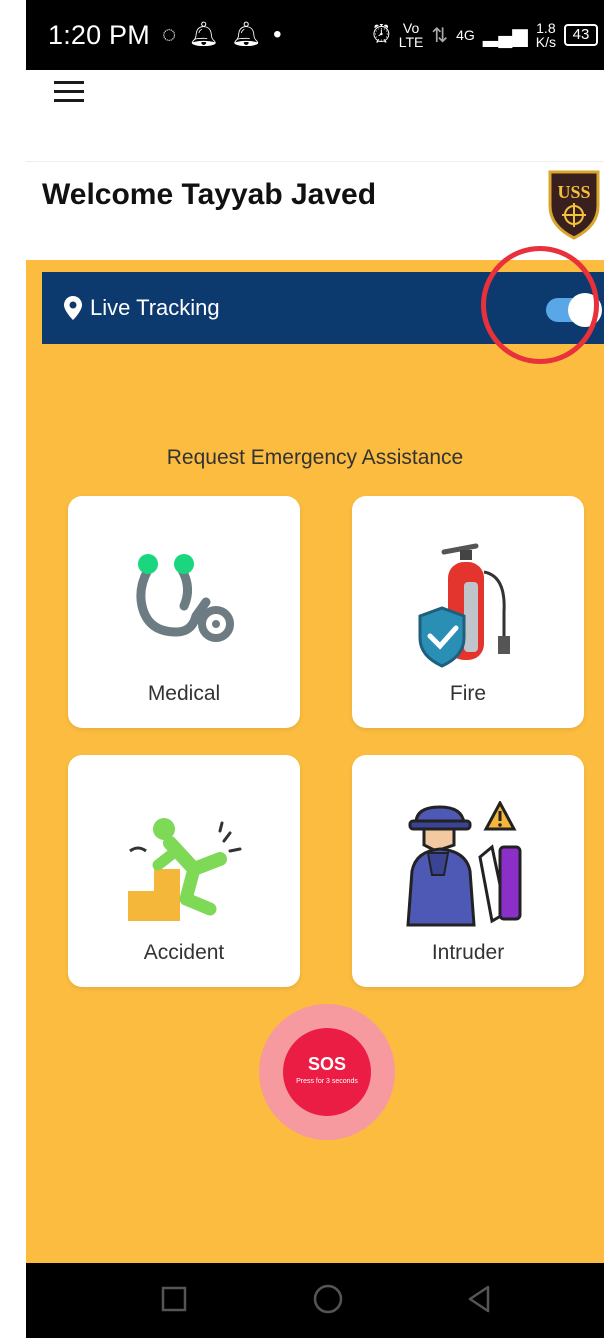 The width and height of the screenshot is (604, 1338). Describe the element at coordinates (464, 864) in the screenshot. I see `intruder-icon` at that location.